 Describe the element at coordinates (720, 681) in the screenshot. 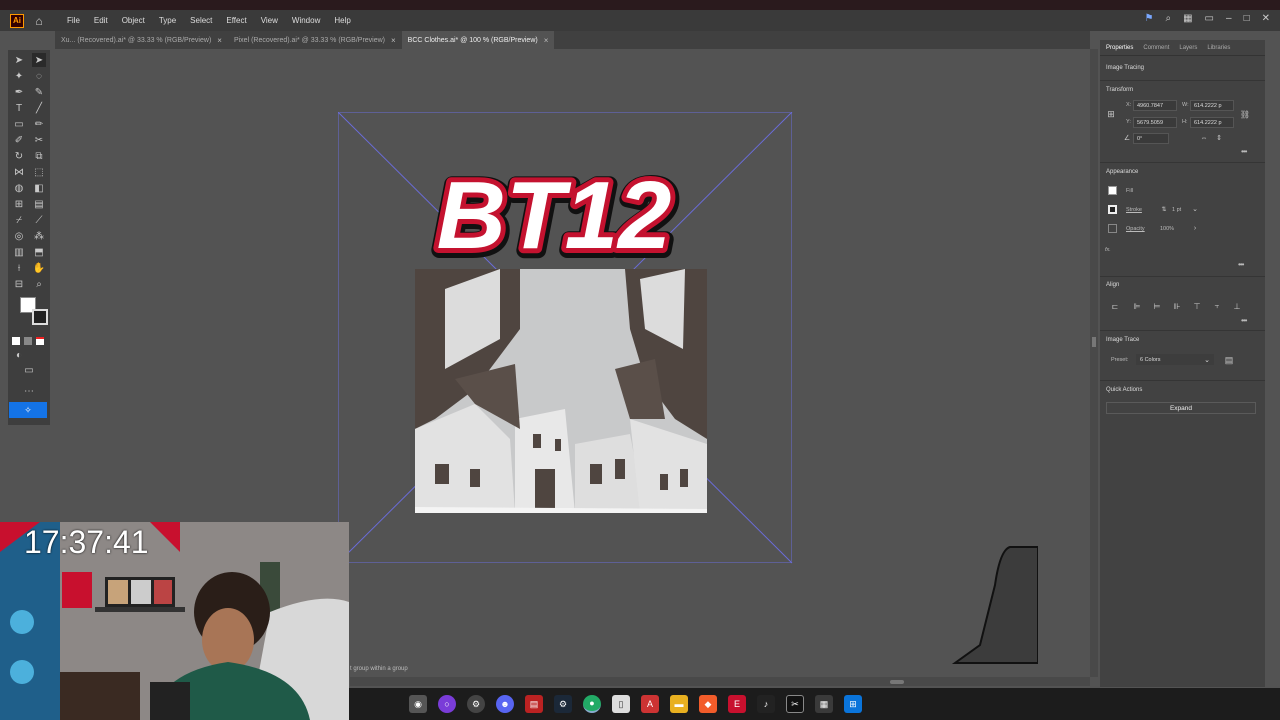

I see `horizontal-scrollbar` at that location.